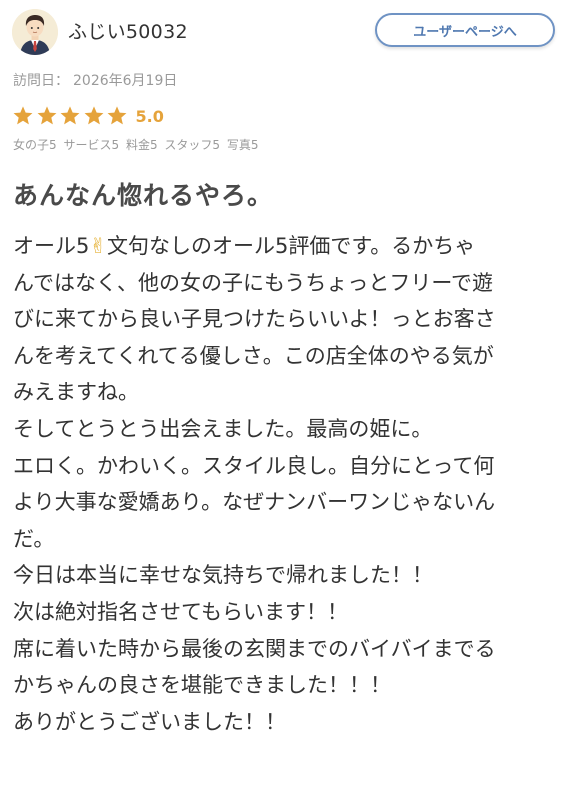  Describe the element at coordinates (242, 145) in the screenshot. I see `rating-photo: 写真5` at that location.